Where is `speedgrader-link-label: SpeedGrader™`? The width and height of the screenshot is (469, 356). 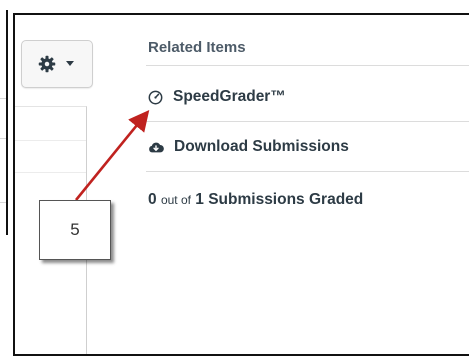 speedgrader-link-label: SpeedGrader™ is located at coordinates (229, 96).